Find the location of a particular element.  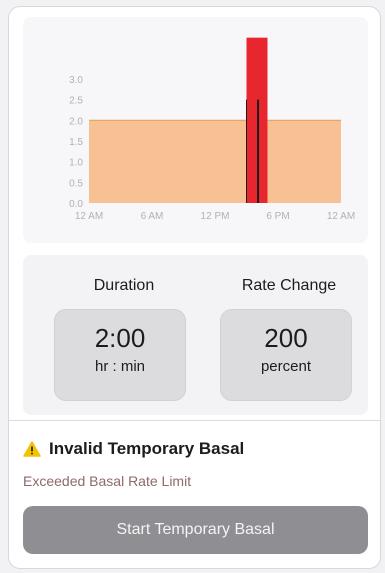

status-title: Invalid Temporary Basal is located at coordinates (147, 448).